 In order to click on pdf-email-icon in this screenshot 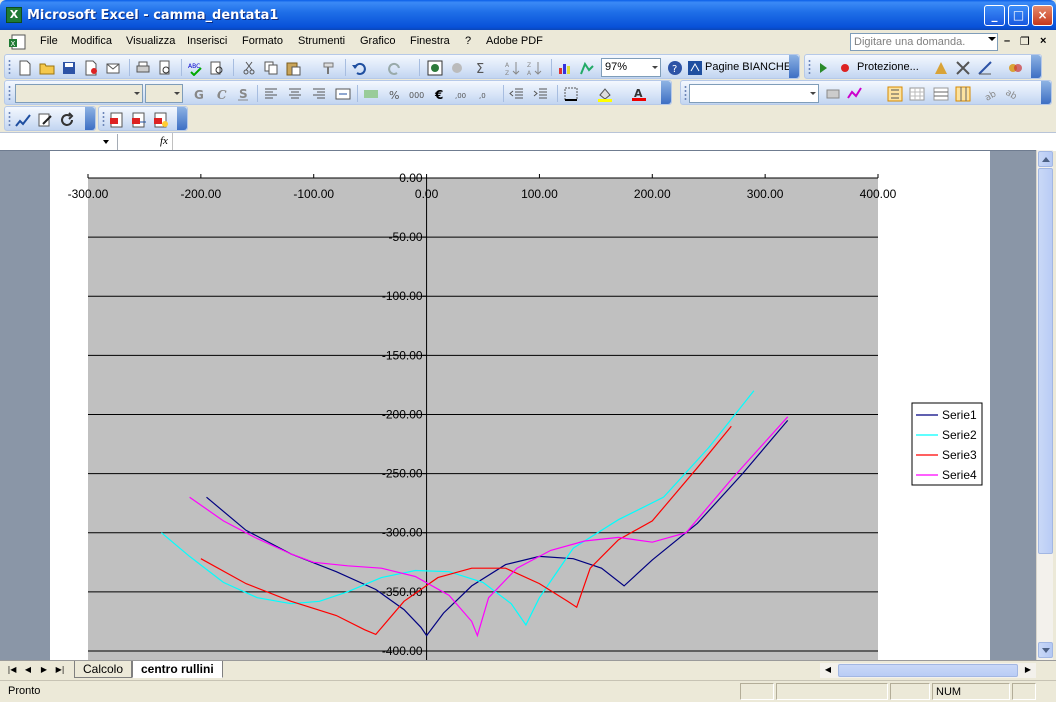, I will do `click(139, 120)`.